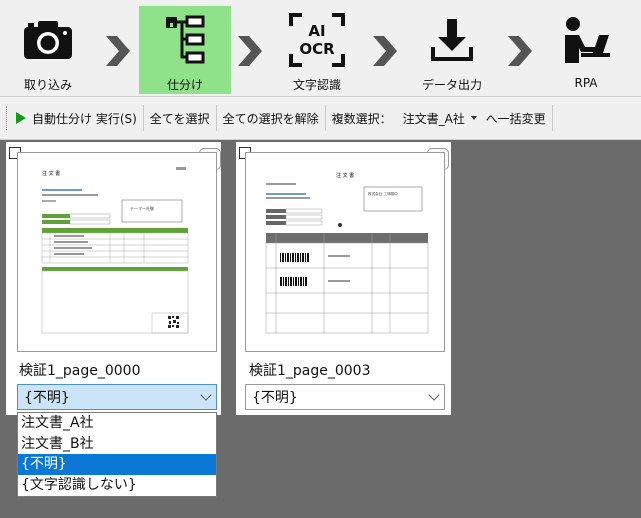 This screenshot has height=518, width=641. I want to click on dropdown-option: 注文書_B社, so click(117, 444).